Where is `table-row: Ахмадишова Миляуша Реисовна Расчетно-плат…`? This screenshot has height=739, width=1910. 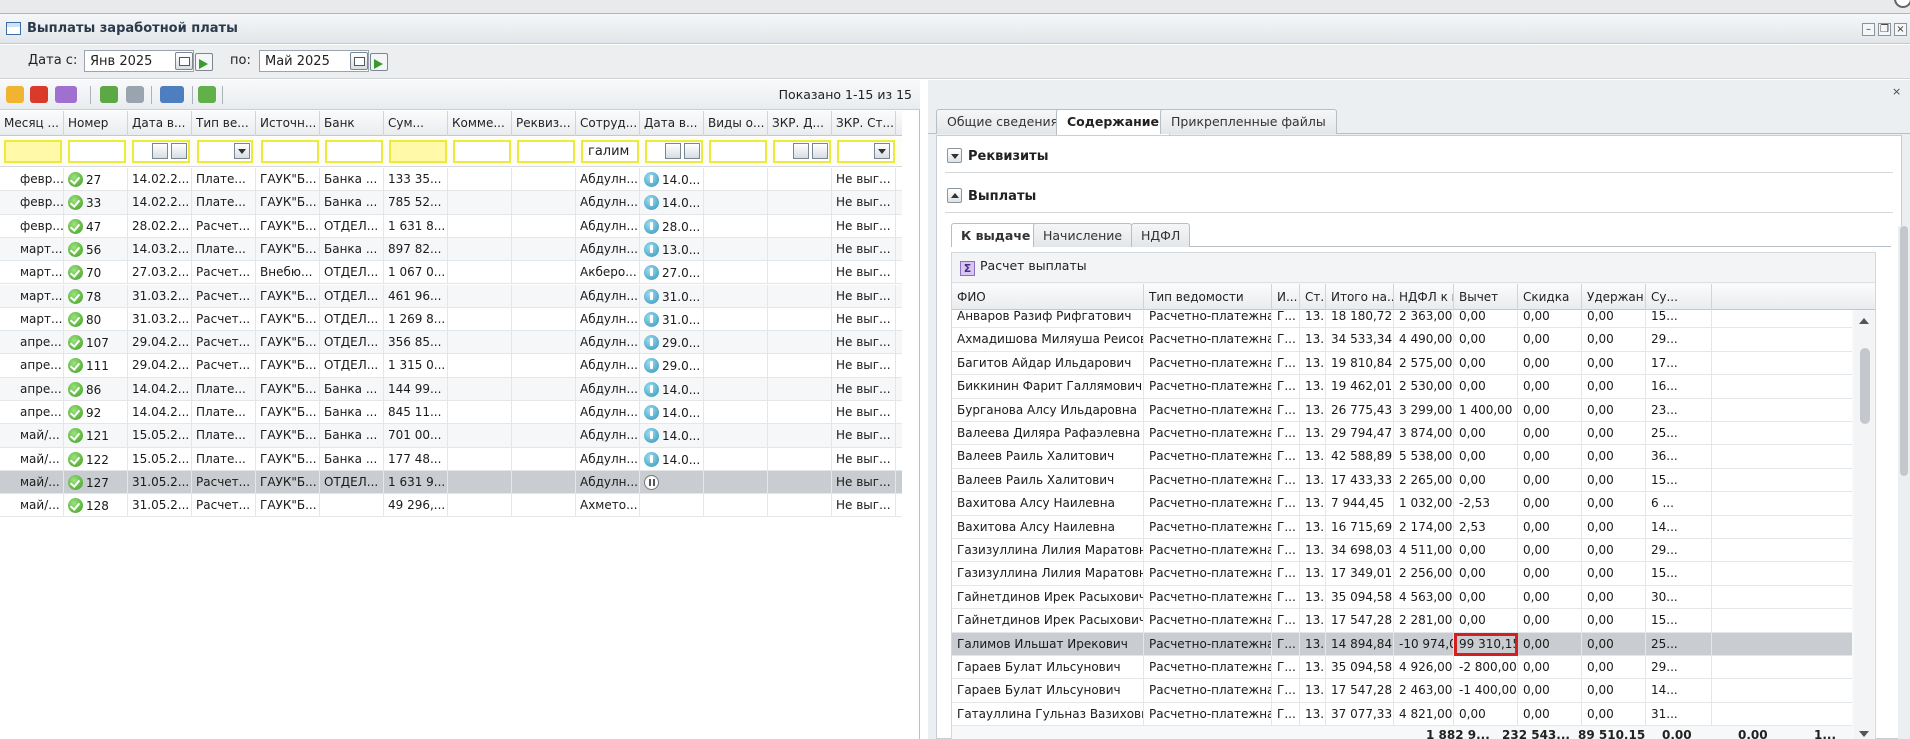 table-row: Ахмадишова Миляуша Реисовна Расчетно-плат… is located at coordinates (1402, 340).